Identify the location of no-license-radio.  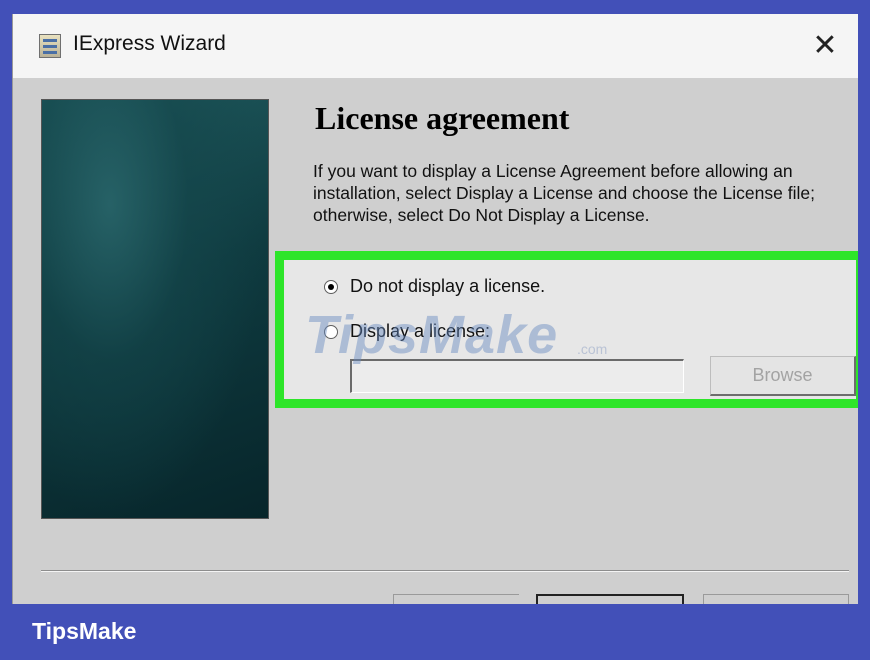
(331, 287).